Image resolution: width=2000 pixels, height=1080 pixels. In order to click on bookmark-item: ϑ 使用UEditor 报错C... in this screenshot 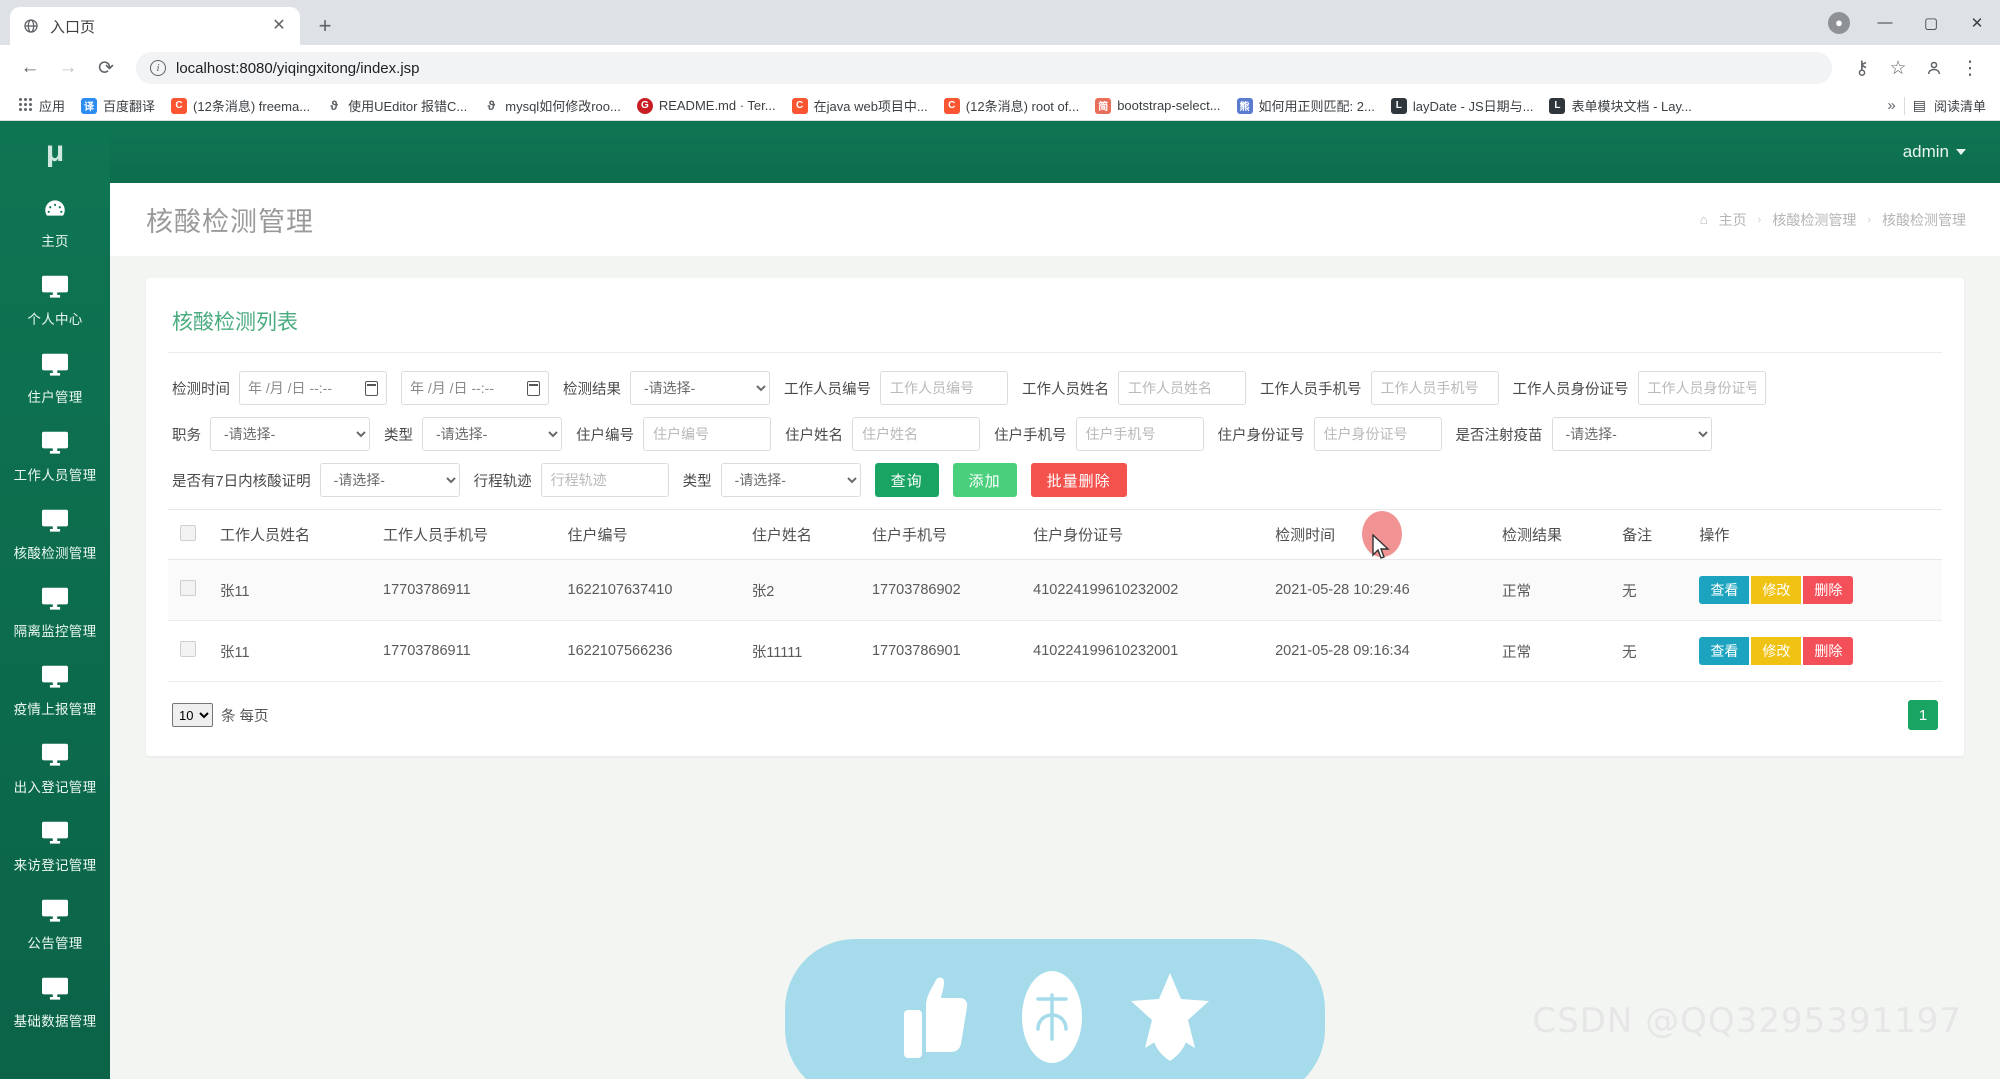, I will do `click(396, 105)`.